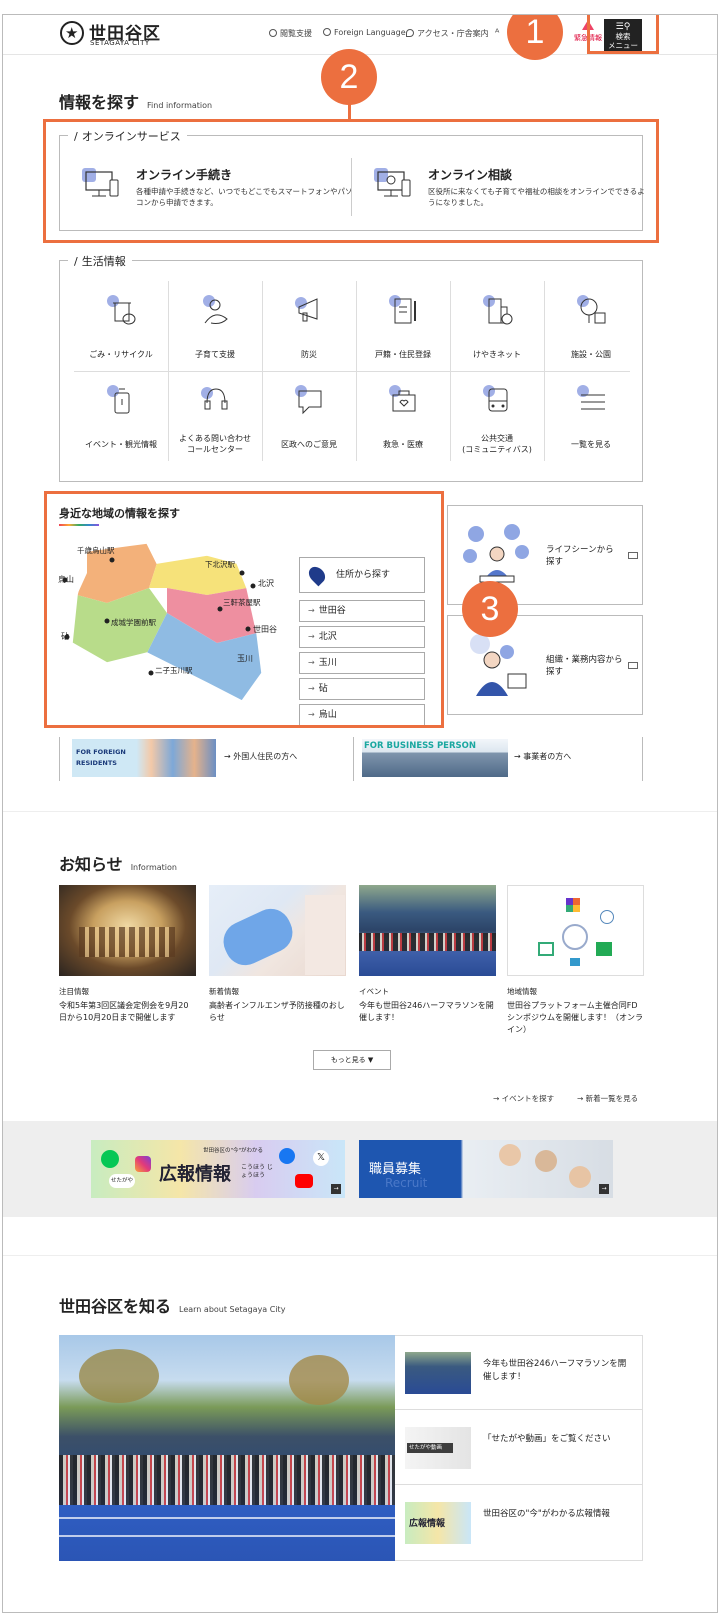  What do you see at coordinates (575, 1017) in the screenshot?
I see `news-item-title: 世田谷プラットフォーム主催合同FDシンポジウムを開催します！（オンライン）` at bounding box center [575, 1017].